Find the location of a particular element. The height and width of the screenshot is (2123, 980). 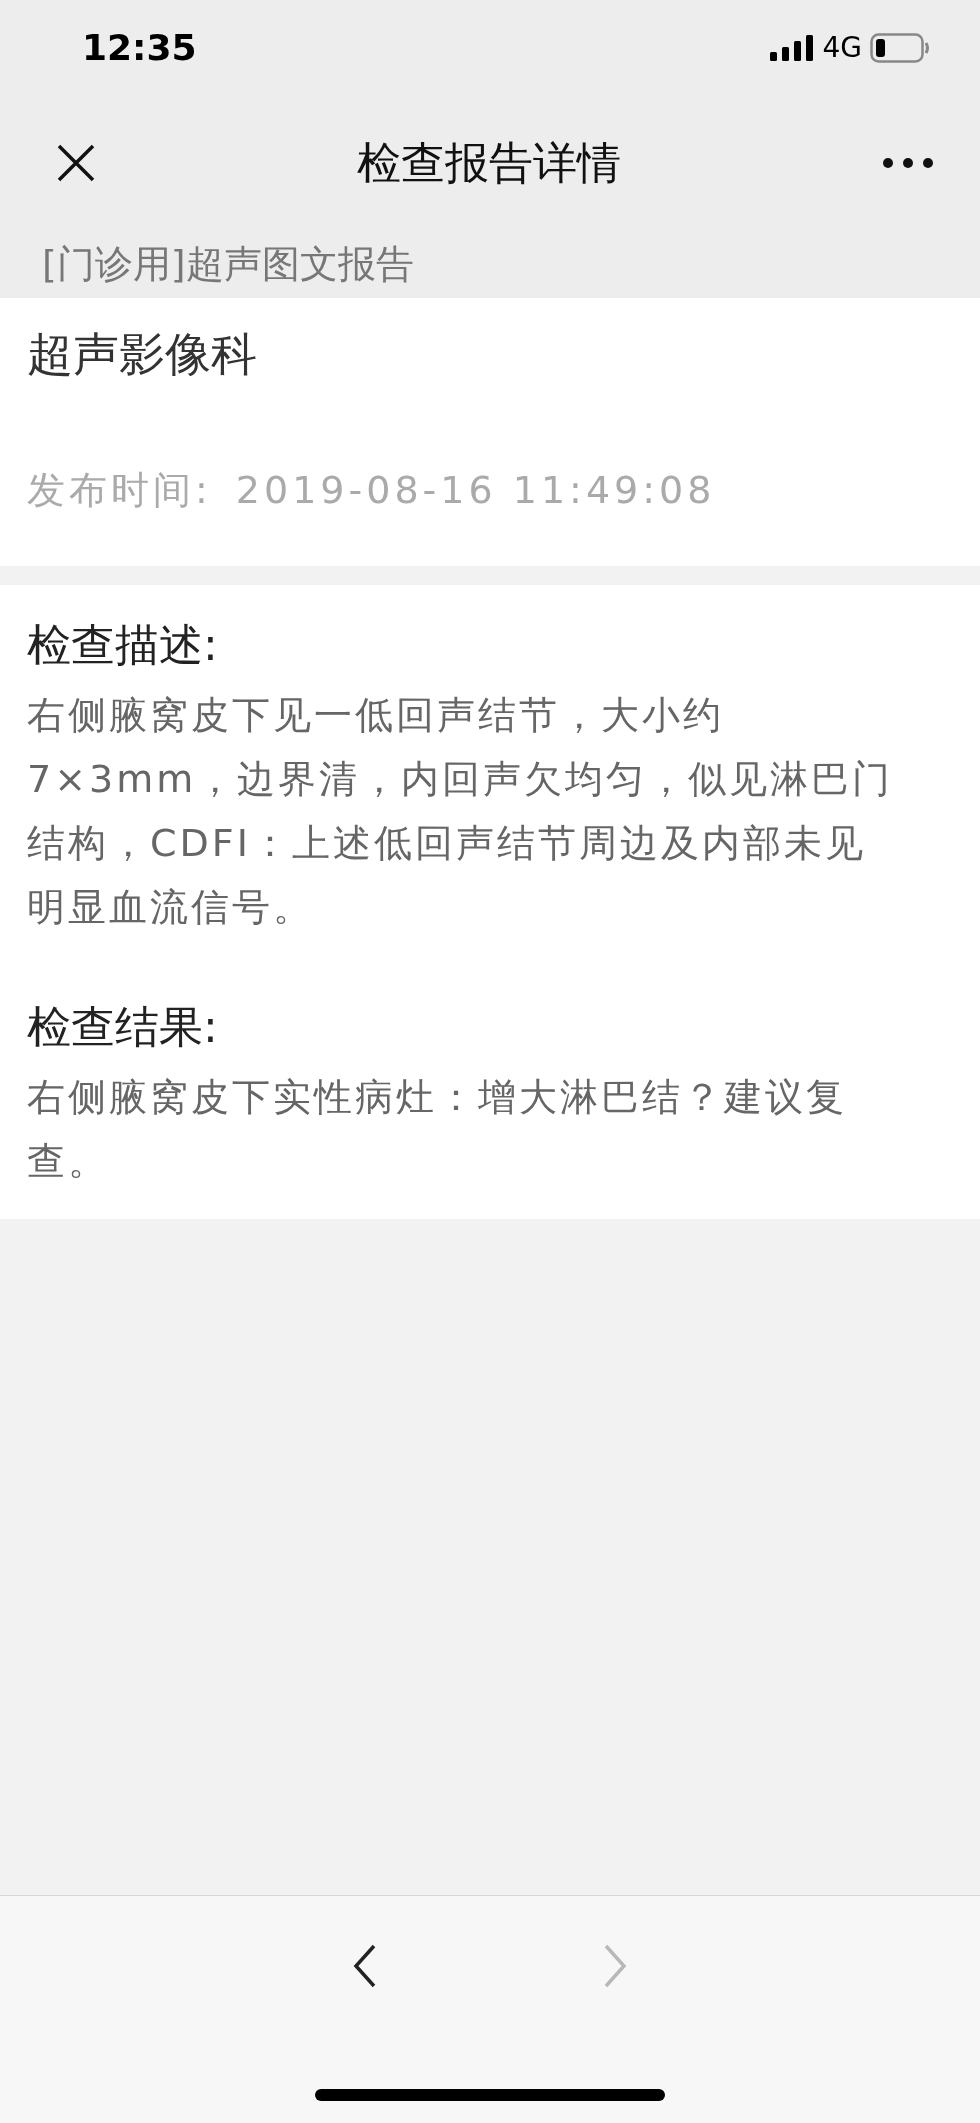

publish-label: 发布时间: is located at coordinates (119, 490).